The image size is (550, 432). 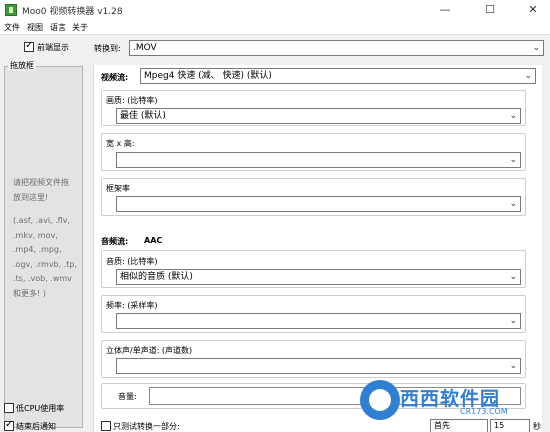 I want to click on preview-label: 前端显示, so click(x=53, y=47).